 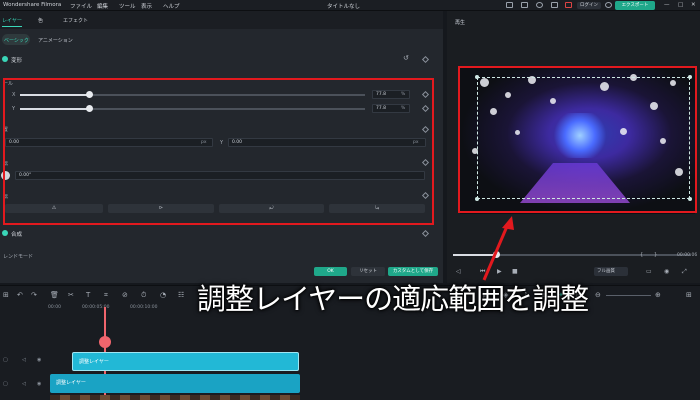 What do you see at coordinates (40, 20) in the screenshot?
I see `tab-color: 色` at bounding box center [40, 20].